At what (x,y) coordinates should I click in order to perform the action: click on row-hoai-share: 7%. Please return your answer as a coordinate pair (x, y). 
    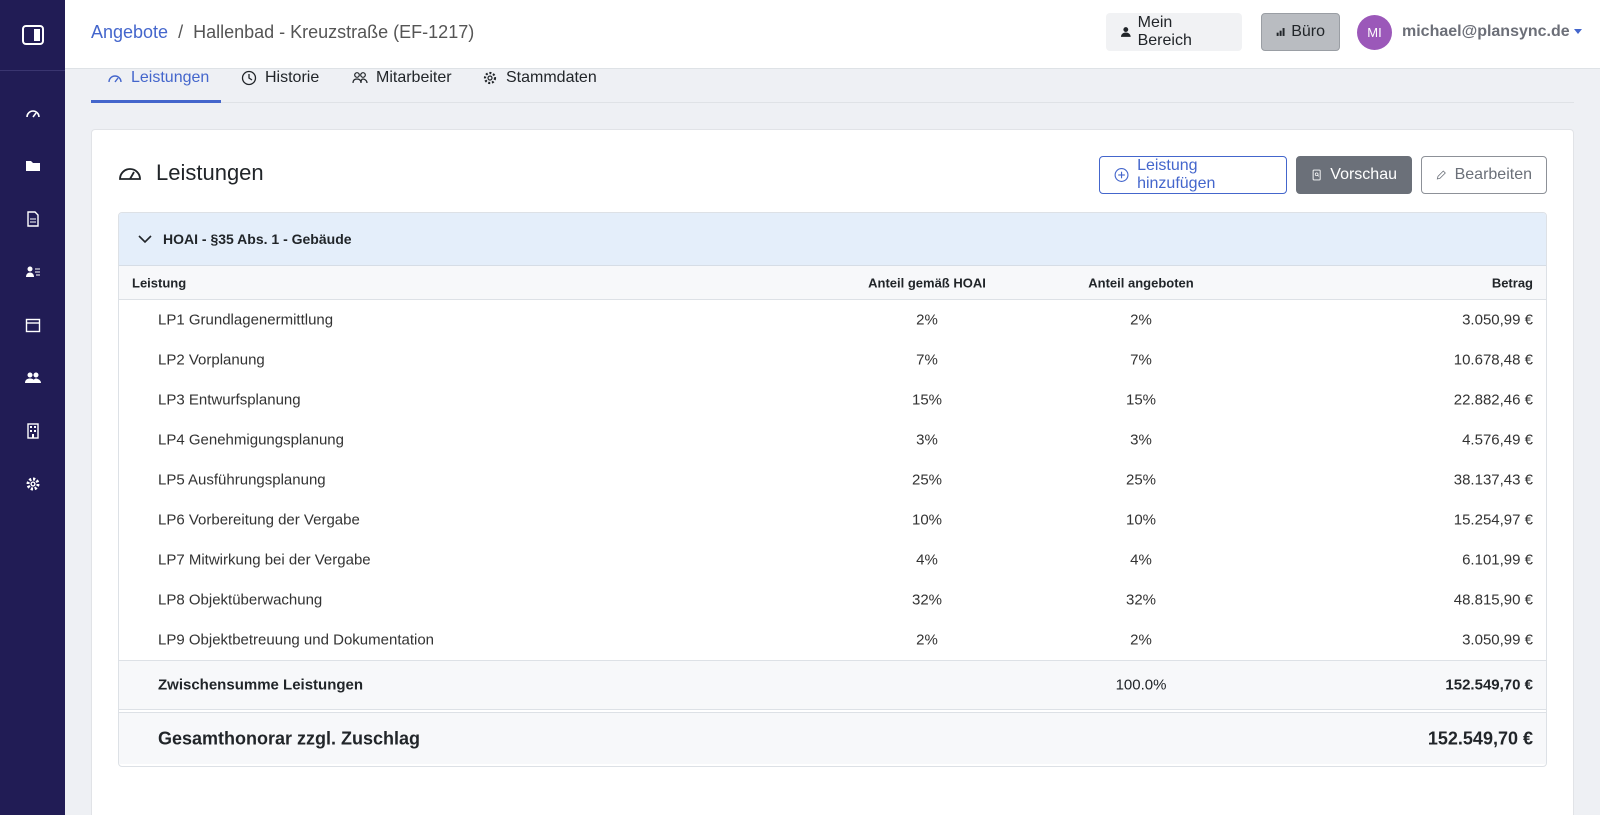
    Looking at the image, I should click on (927, 360).